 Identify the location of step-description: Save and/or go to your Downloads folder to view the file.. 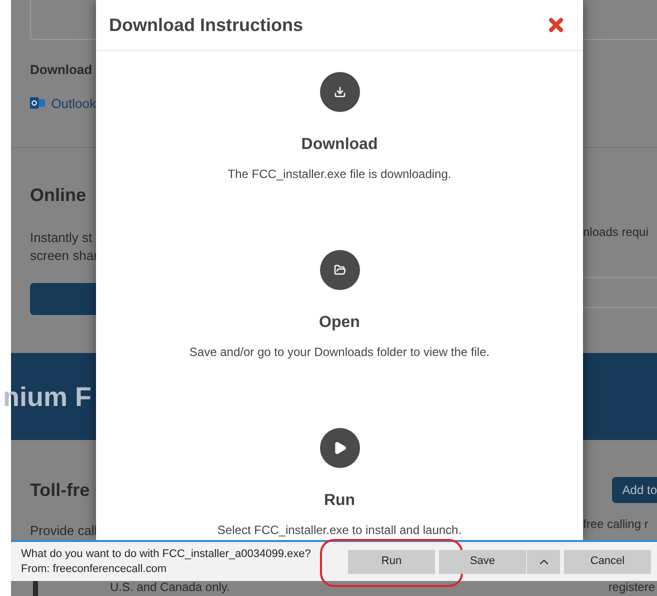
(339, 352).